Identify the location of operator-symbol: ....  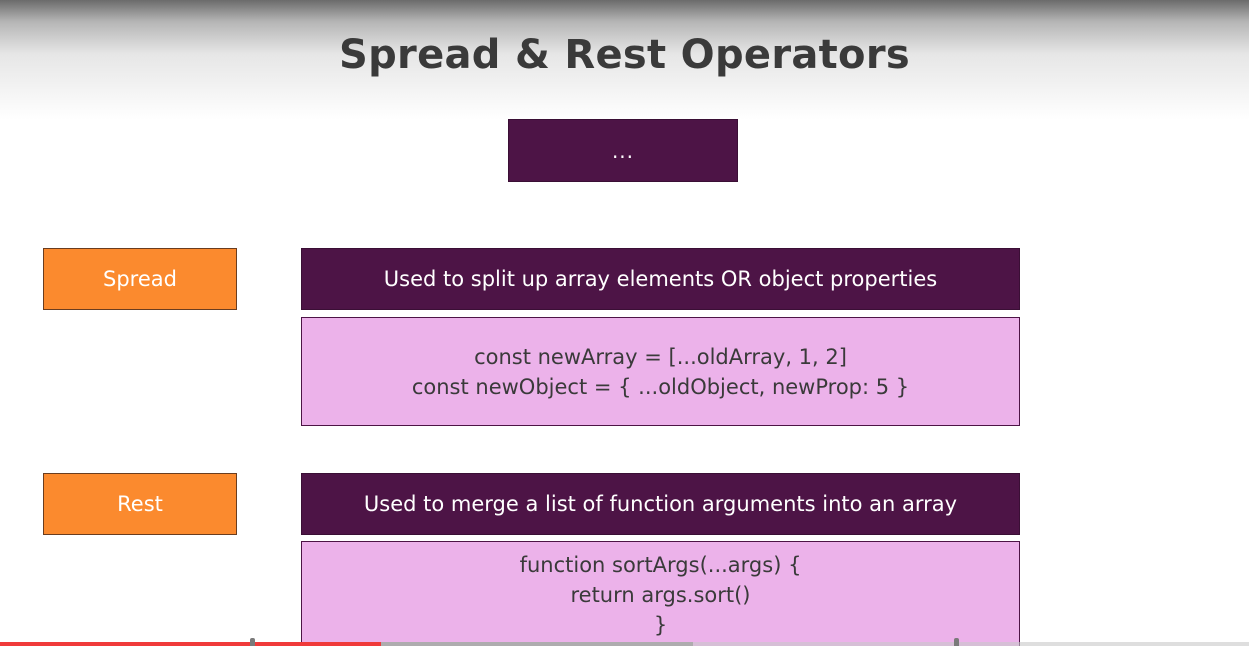
(623, 150).